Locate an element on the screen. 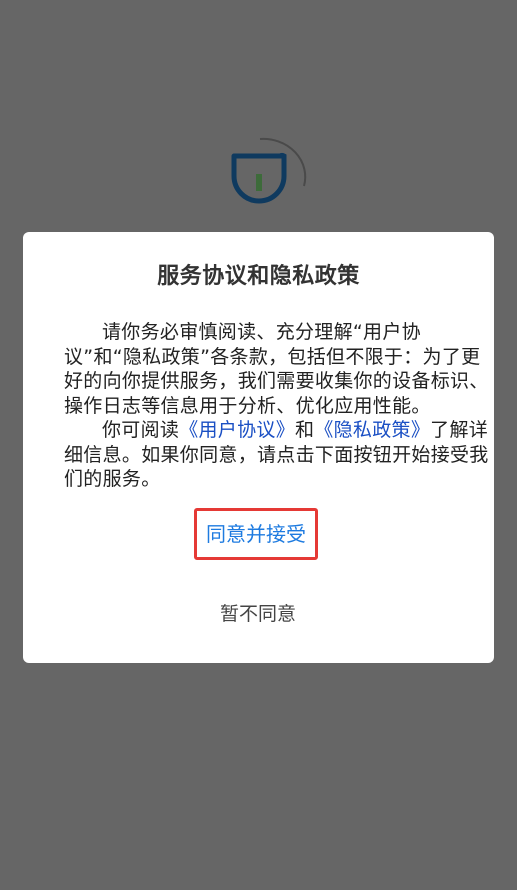  app-logo-icon is located at coordinates (269, 170).